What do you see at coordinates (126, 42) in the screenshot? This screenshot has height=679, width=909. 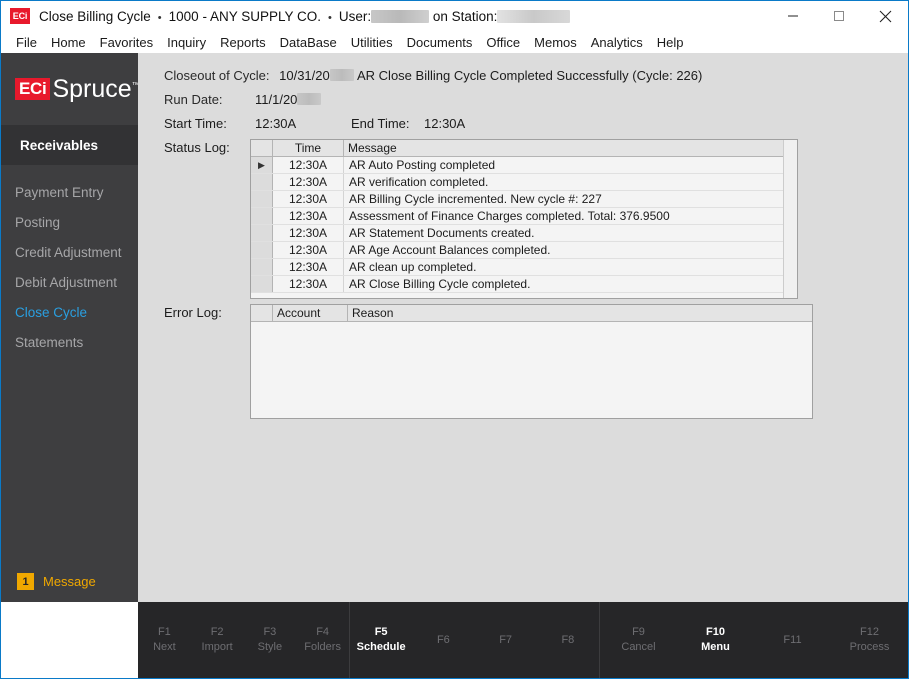 I see `menu-item-favorites: Favorites` at bounding box center [126, 42].